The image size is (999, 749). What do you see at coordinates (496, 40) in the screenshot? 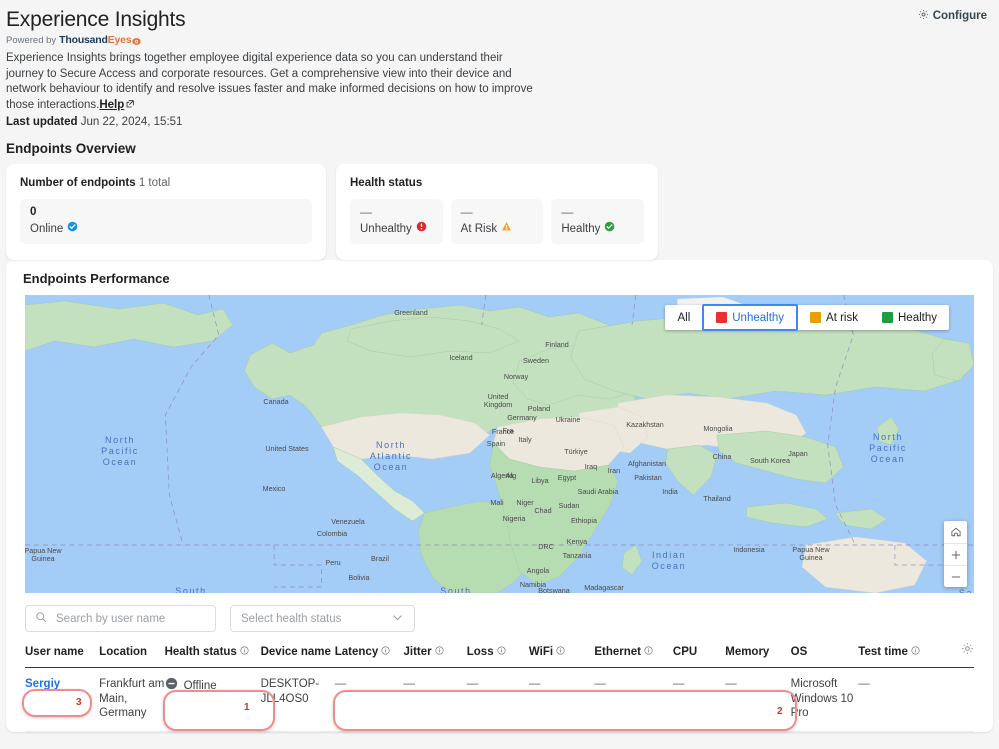
I see `powered-by-block: Powered by Thousand Eyes` at bounding box center [496, 40].